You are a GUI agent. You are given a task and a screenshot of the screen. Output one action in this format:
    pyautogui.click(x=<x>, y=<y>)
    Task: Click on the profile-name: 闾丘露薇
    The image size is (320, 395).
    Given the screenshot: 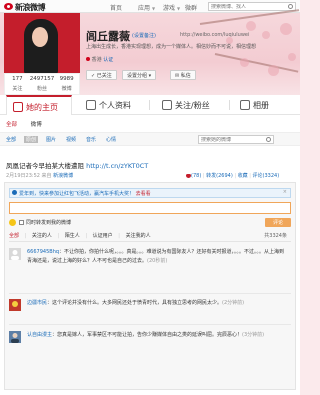 What is the action you would take?
    pyautogui.click(x=108, y=36)
    